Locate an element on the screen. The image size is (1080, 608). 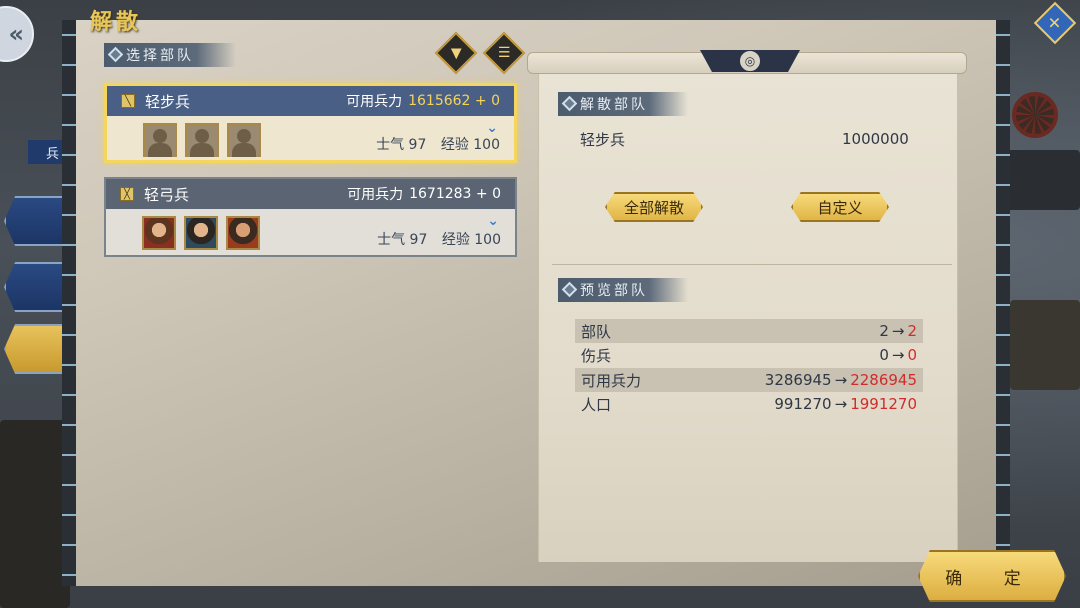
preview-from: 0 is located at coordinates (884, 355).